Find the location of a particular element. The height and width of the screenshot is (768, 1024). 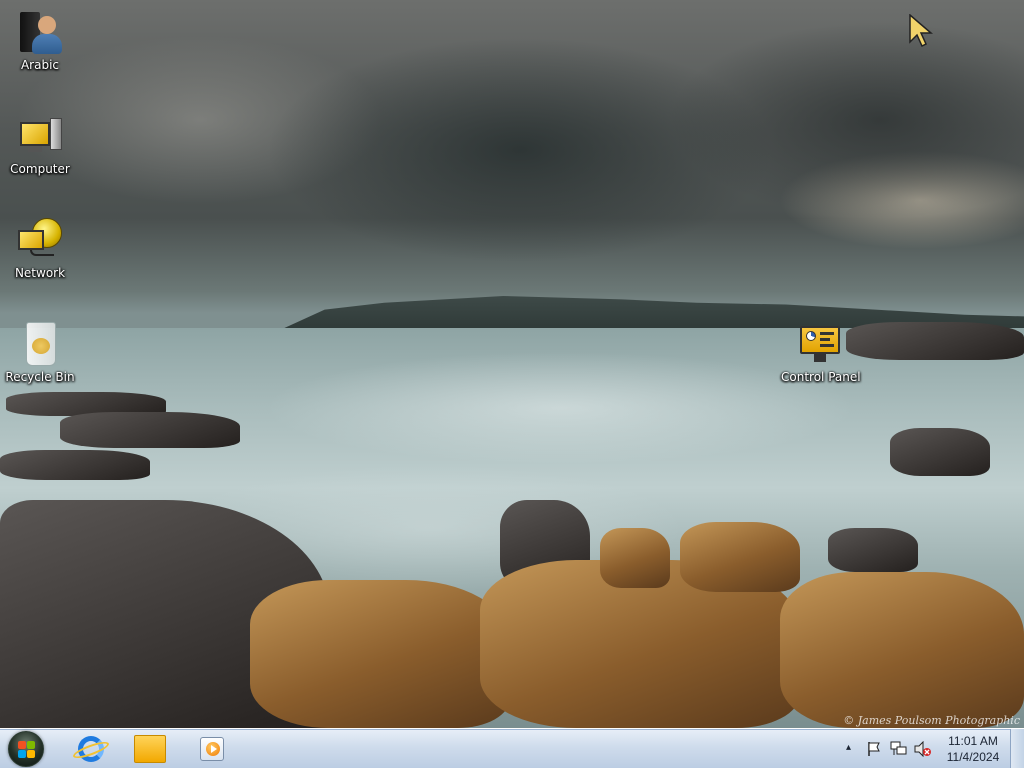

system-tray: ▴ is located at coordinates (890, 748).